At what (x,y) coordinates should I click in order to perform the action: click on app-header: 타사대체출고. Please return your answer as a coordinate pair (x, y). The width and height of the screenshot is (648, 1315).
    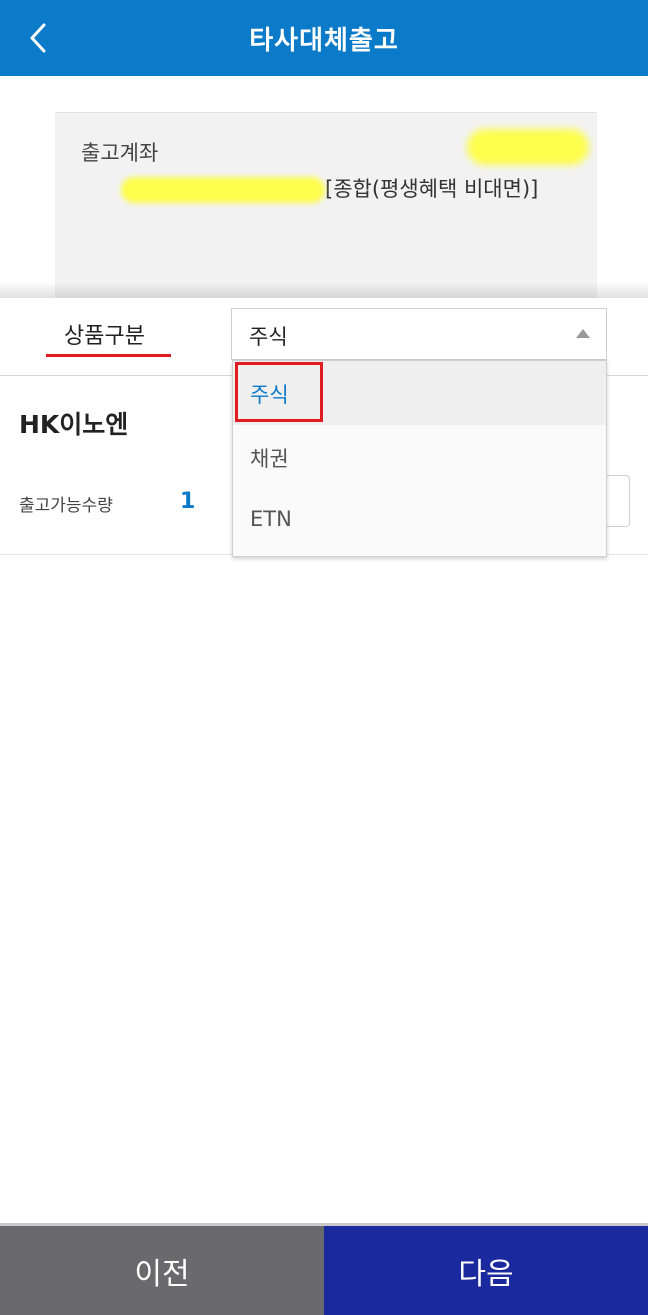
    Looking at the image, I should click on (324, 38).